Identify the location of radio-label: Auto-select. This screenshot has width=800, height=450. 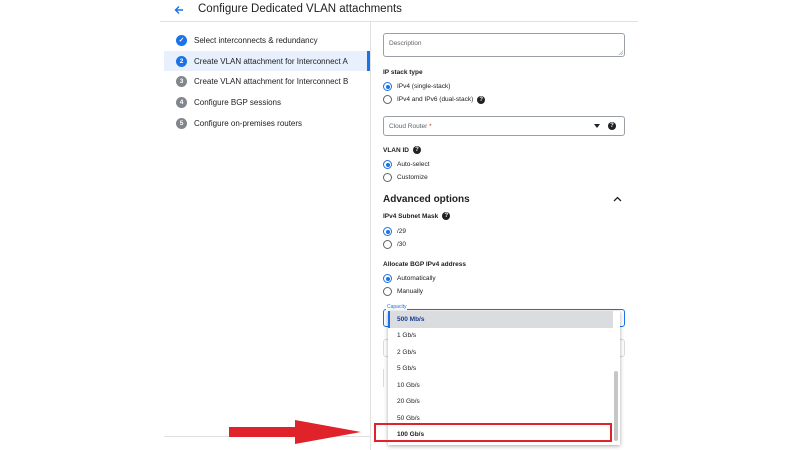
(413, 164).